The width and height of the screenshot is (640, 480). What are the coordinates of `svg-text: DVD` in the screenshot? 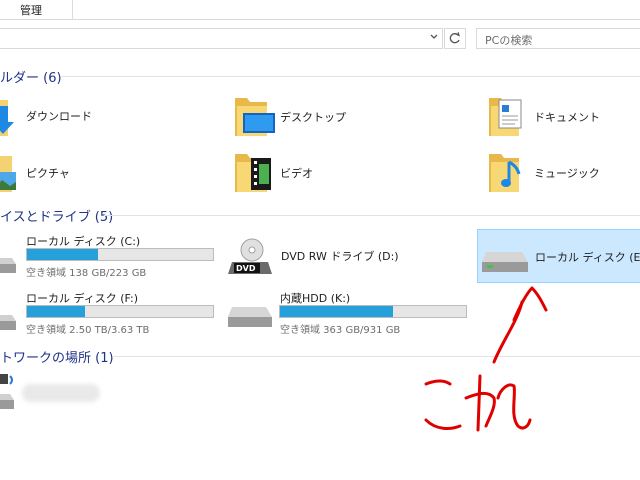 It's located at (246, 268).